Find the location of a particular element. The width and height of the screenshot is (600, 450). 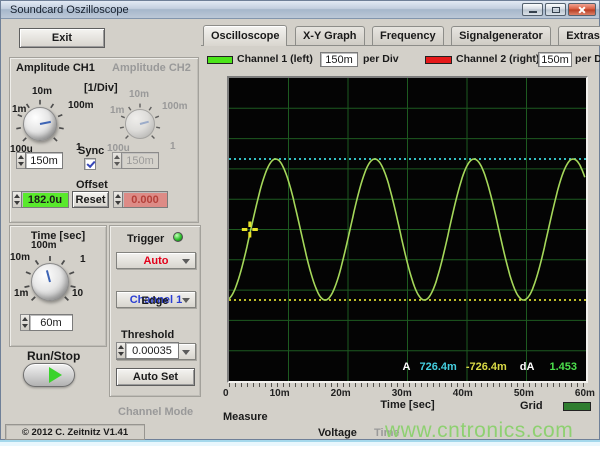

tab-label: Signalgenerator is located at coordinates (501, 36).